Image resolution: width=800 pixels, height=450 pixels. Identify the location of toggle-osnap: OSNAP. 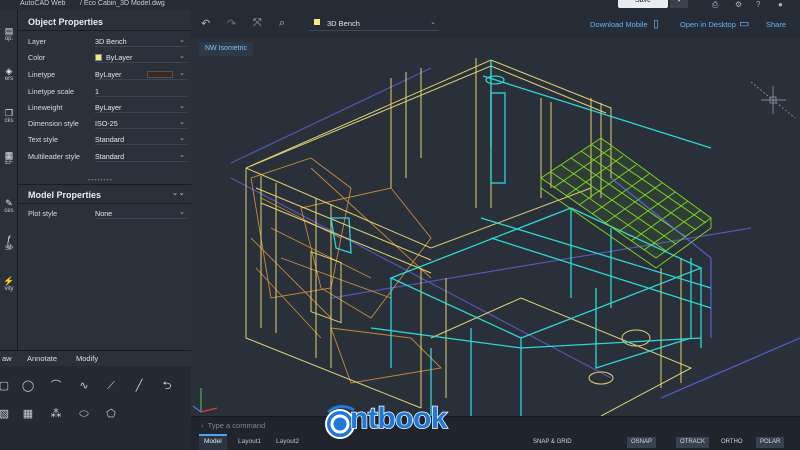
(642, 442).